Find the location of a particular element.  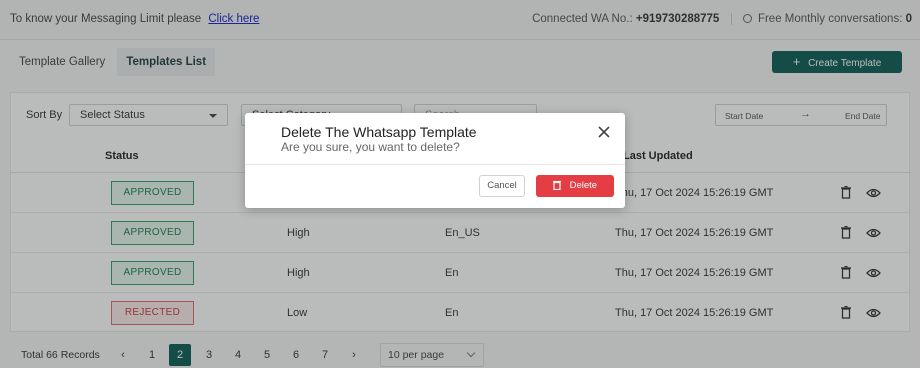

delete-button: Delete is located at coordinates (575, 186).